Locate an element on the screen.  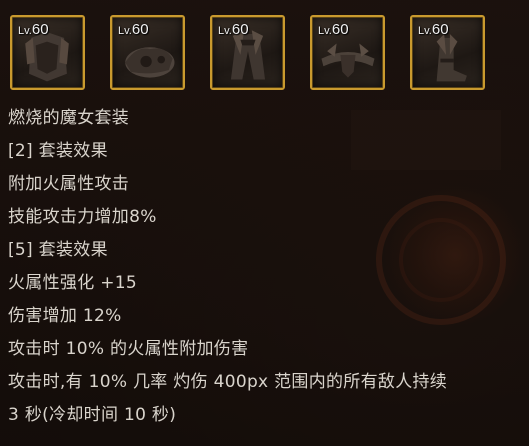
item-slot-1: Lv.60 is located at coordinates (47, 52).